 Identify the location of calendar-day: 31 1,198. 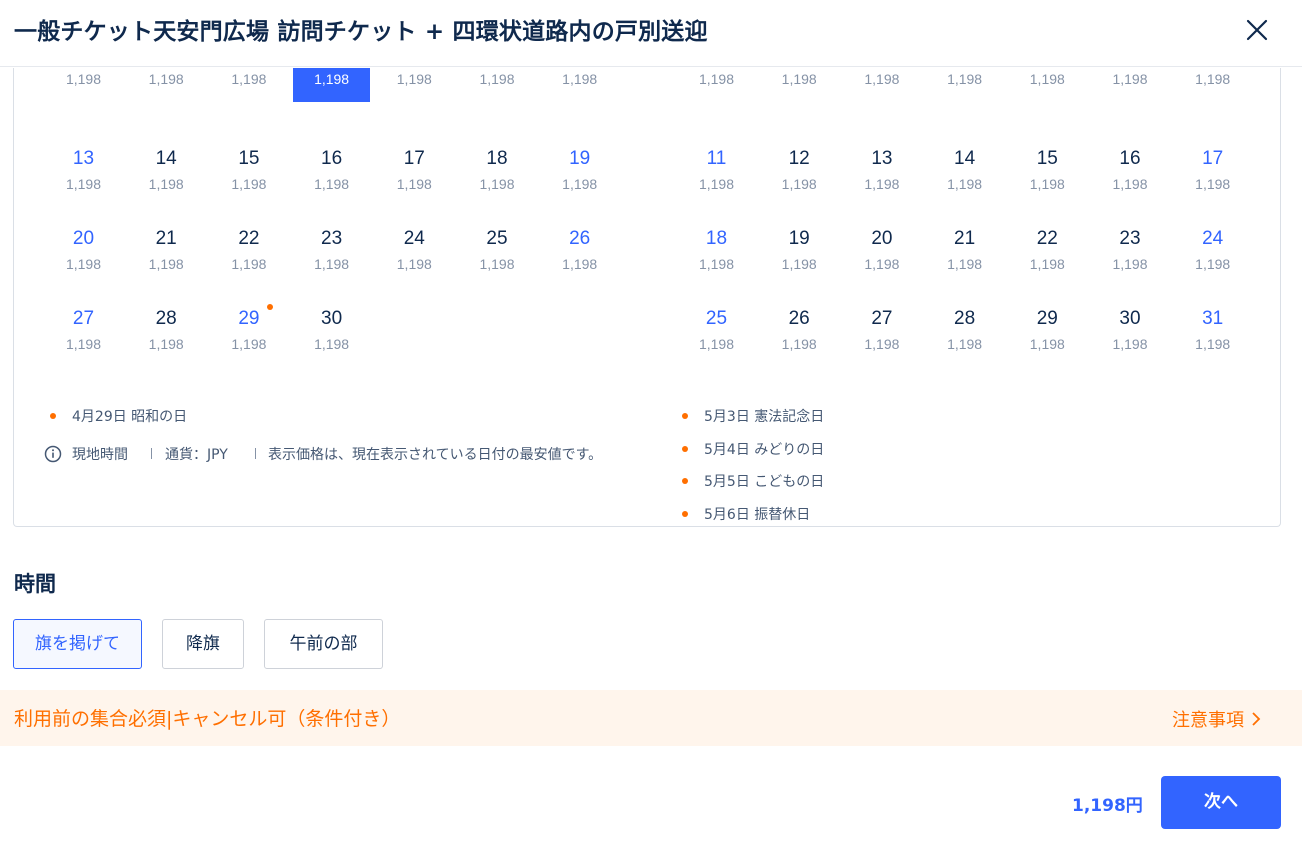
(1212, 334).